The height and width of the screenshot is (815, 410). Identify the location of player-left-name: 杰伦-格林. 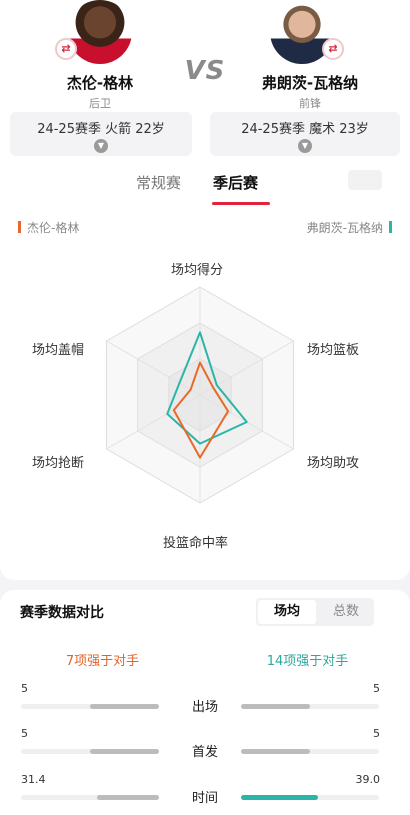
(100, 83).